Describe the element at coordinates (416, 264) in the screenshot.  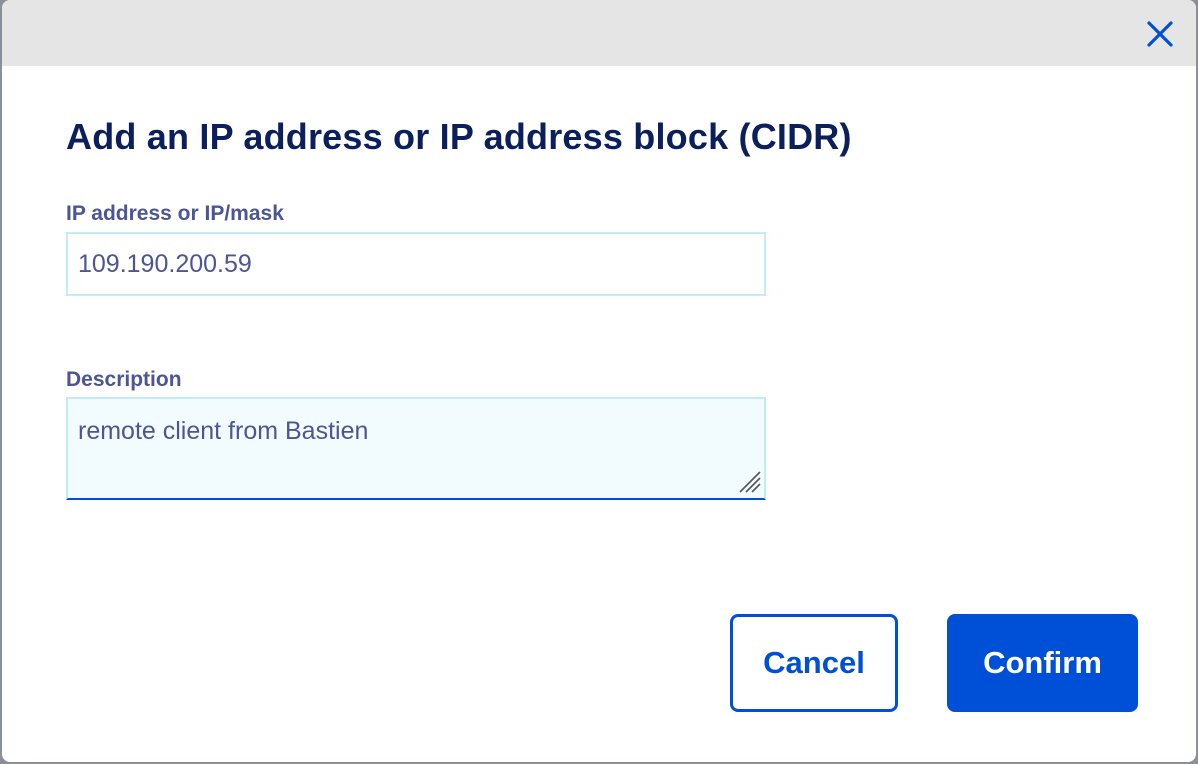
I see `ip-address-input` at that location.